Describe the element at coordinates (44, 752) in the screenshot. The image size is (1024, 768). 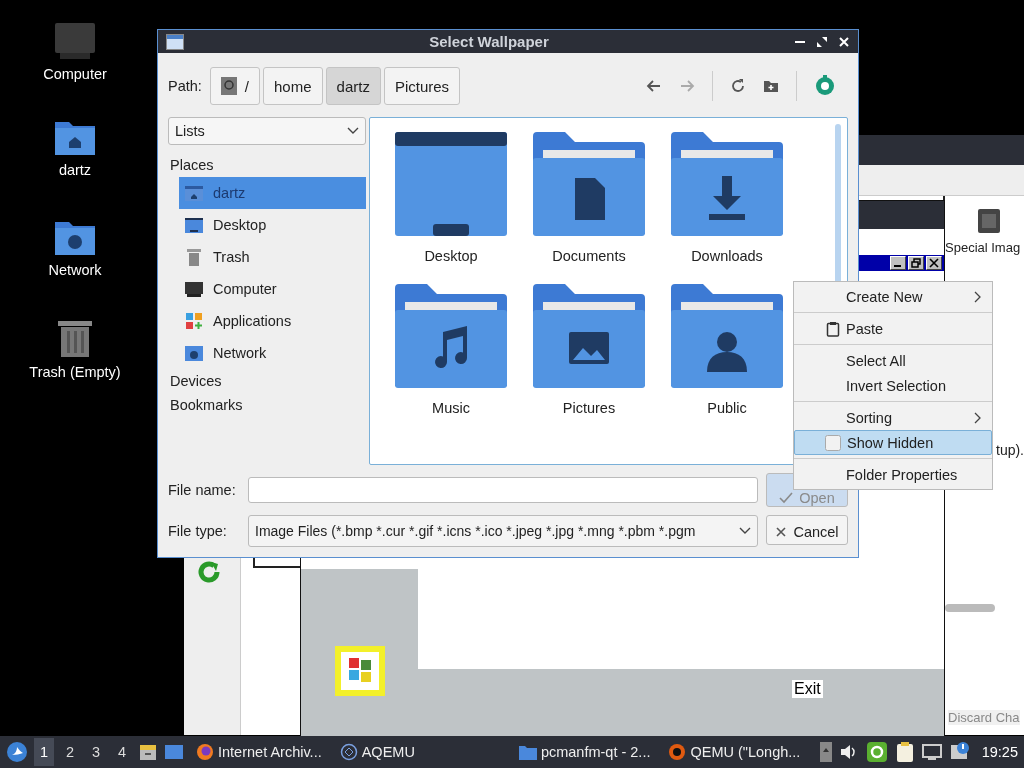
I see `workspace-button: 1` at that location.